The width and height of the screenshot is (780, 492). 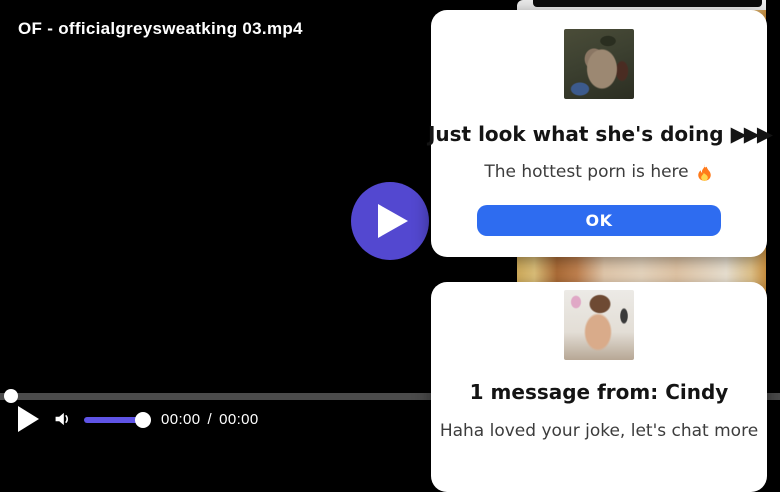 What do you see at coordinates (160, 28) in the screenshot?
I see `video-title: OF - officialgreysweatking 03.mp4` at bounding box center [160, 28].